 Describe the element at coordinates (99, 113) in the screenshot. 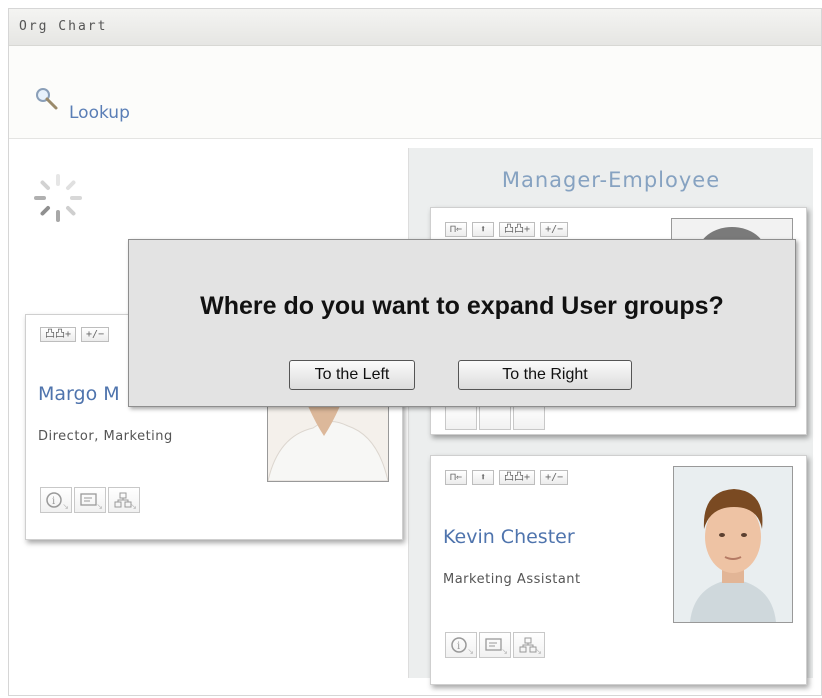

I see `lookup-link: Lookup` at that location.